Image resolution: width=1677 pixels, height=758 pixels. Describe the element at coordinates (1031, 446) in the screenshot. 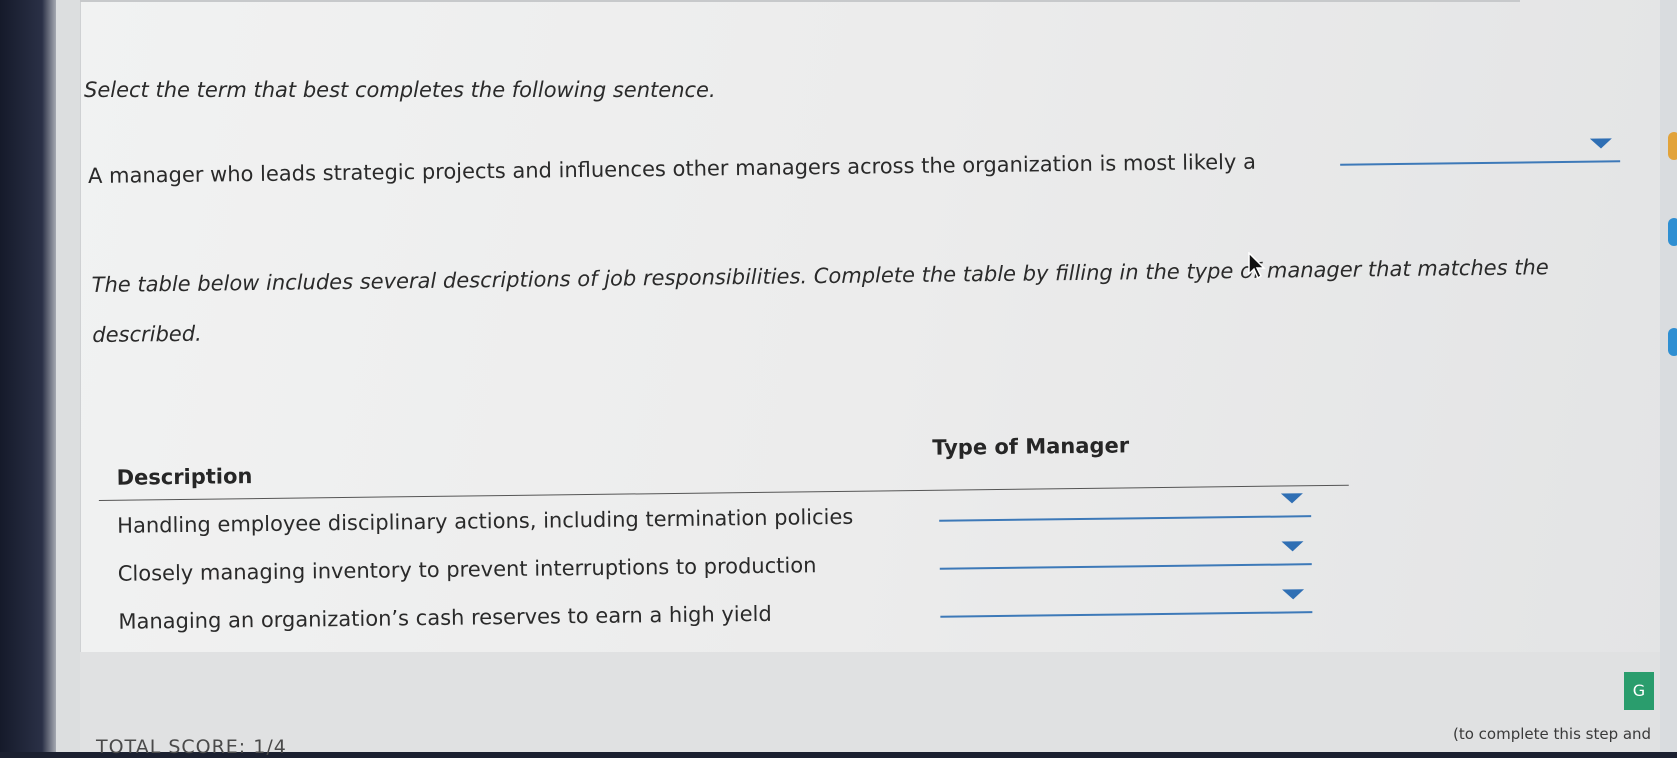

I see `column-header-type-of-manager: Type of Manager` at that location.